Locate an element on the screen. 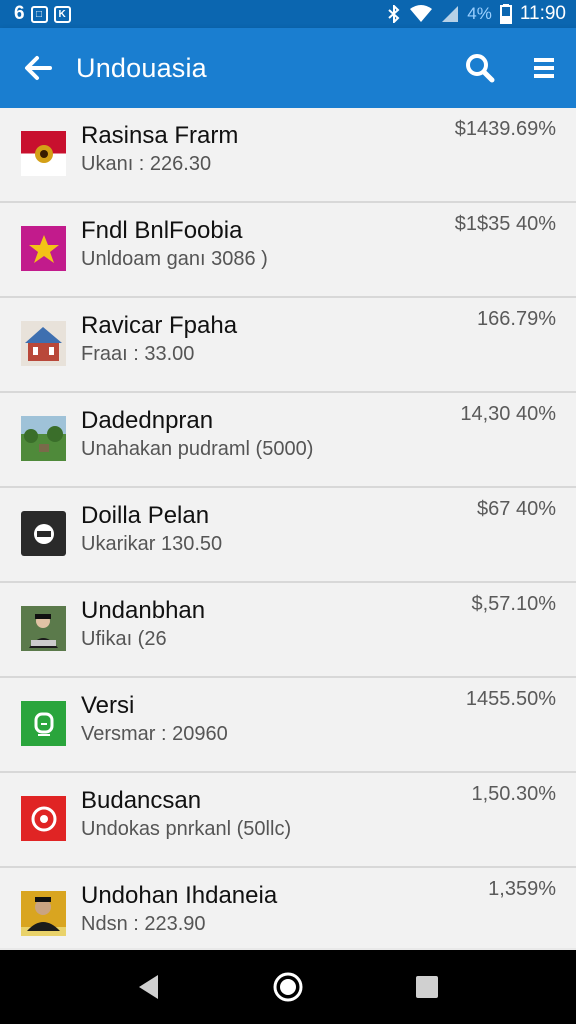 This screenshot has height=1024, width=576. navigation-bar is located at coordinates (288, 987).